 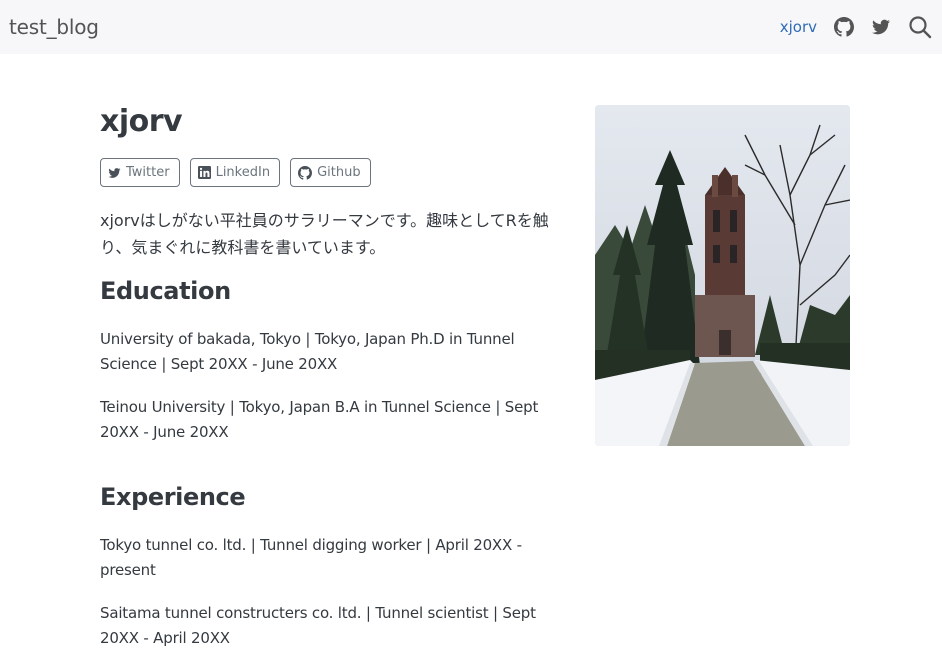 What do you see at coordinates (141, 121) in the screenshot?
I see `about-title: xjorv` at bounding box center [141, 121].